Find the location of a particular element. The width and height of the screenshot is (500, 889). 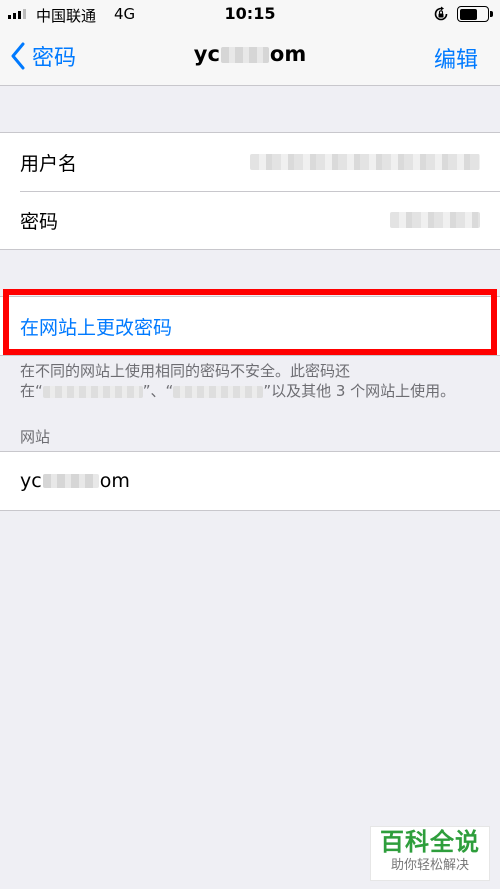

clock: 10:15 is located at coordinates (250, 13).